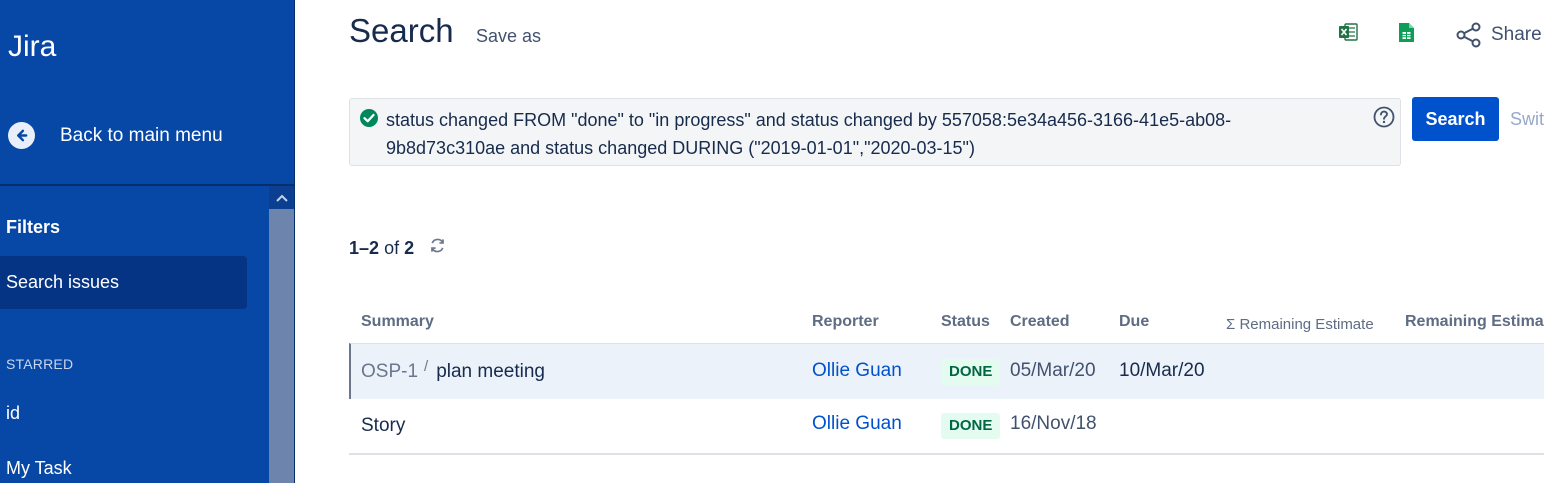 This screenshot has width=1544, height=483. Describe the element at coordinates (33, 227) in the screenshot. I see `nav-heading-filters: Filters` at that location.